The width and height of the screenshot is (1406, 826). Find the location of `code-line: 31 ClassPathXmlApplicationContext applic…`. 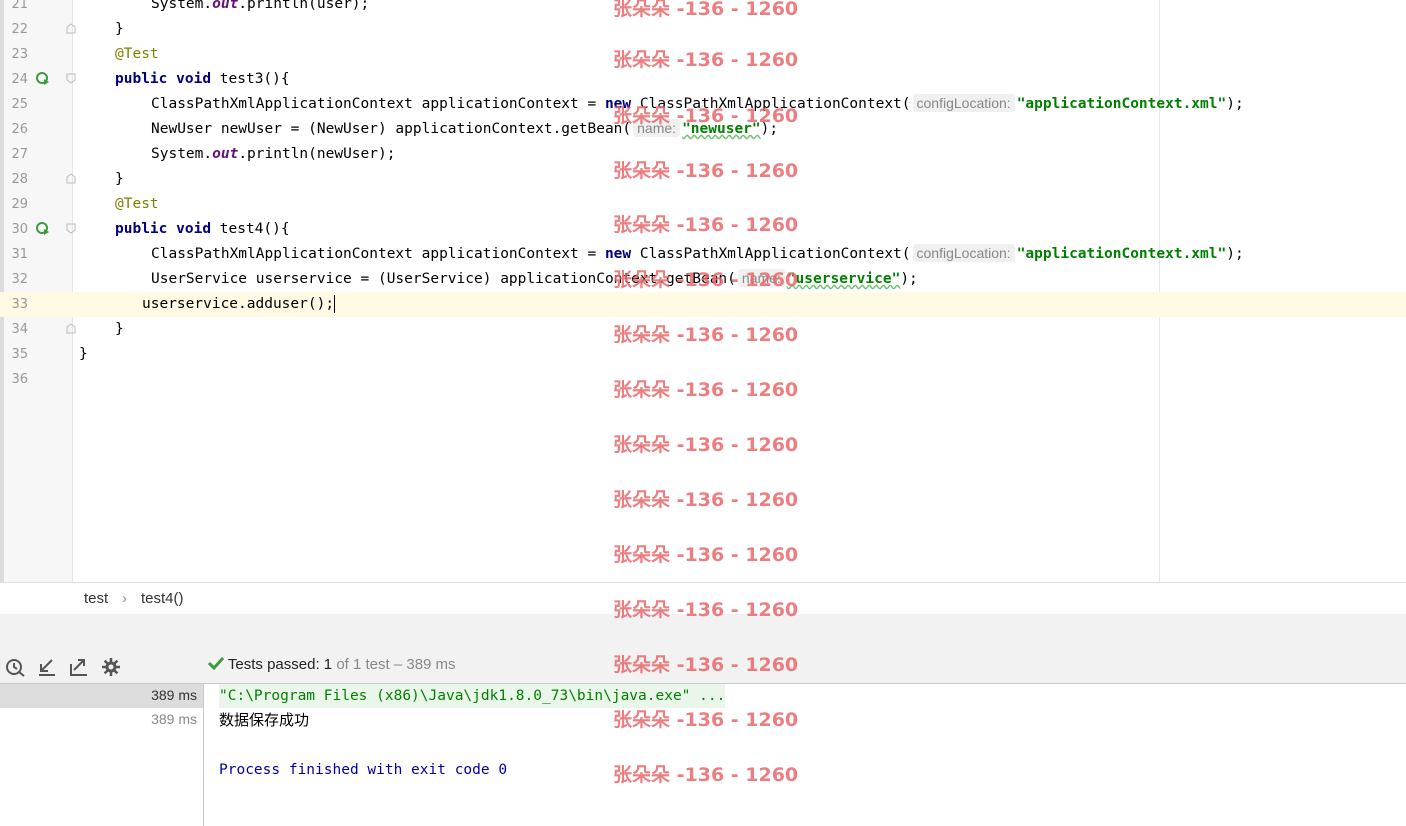

code-line: 31 ClassPathXmlApplicationContext applic… is located at coordinates (703, 254).